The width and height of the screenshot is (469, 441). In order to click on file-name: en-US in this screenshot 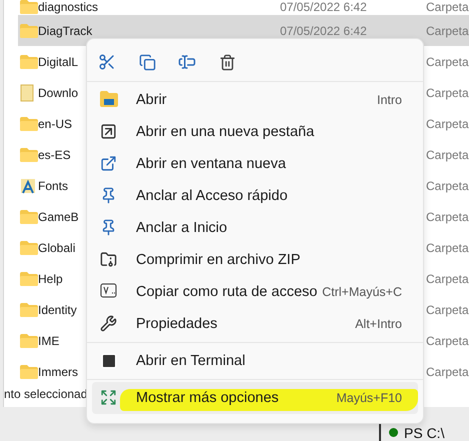, I will do `click(55, 123)`.